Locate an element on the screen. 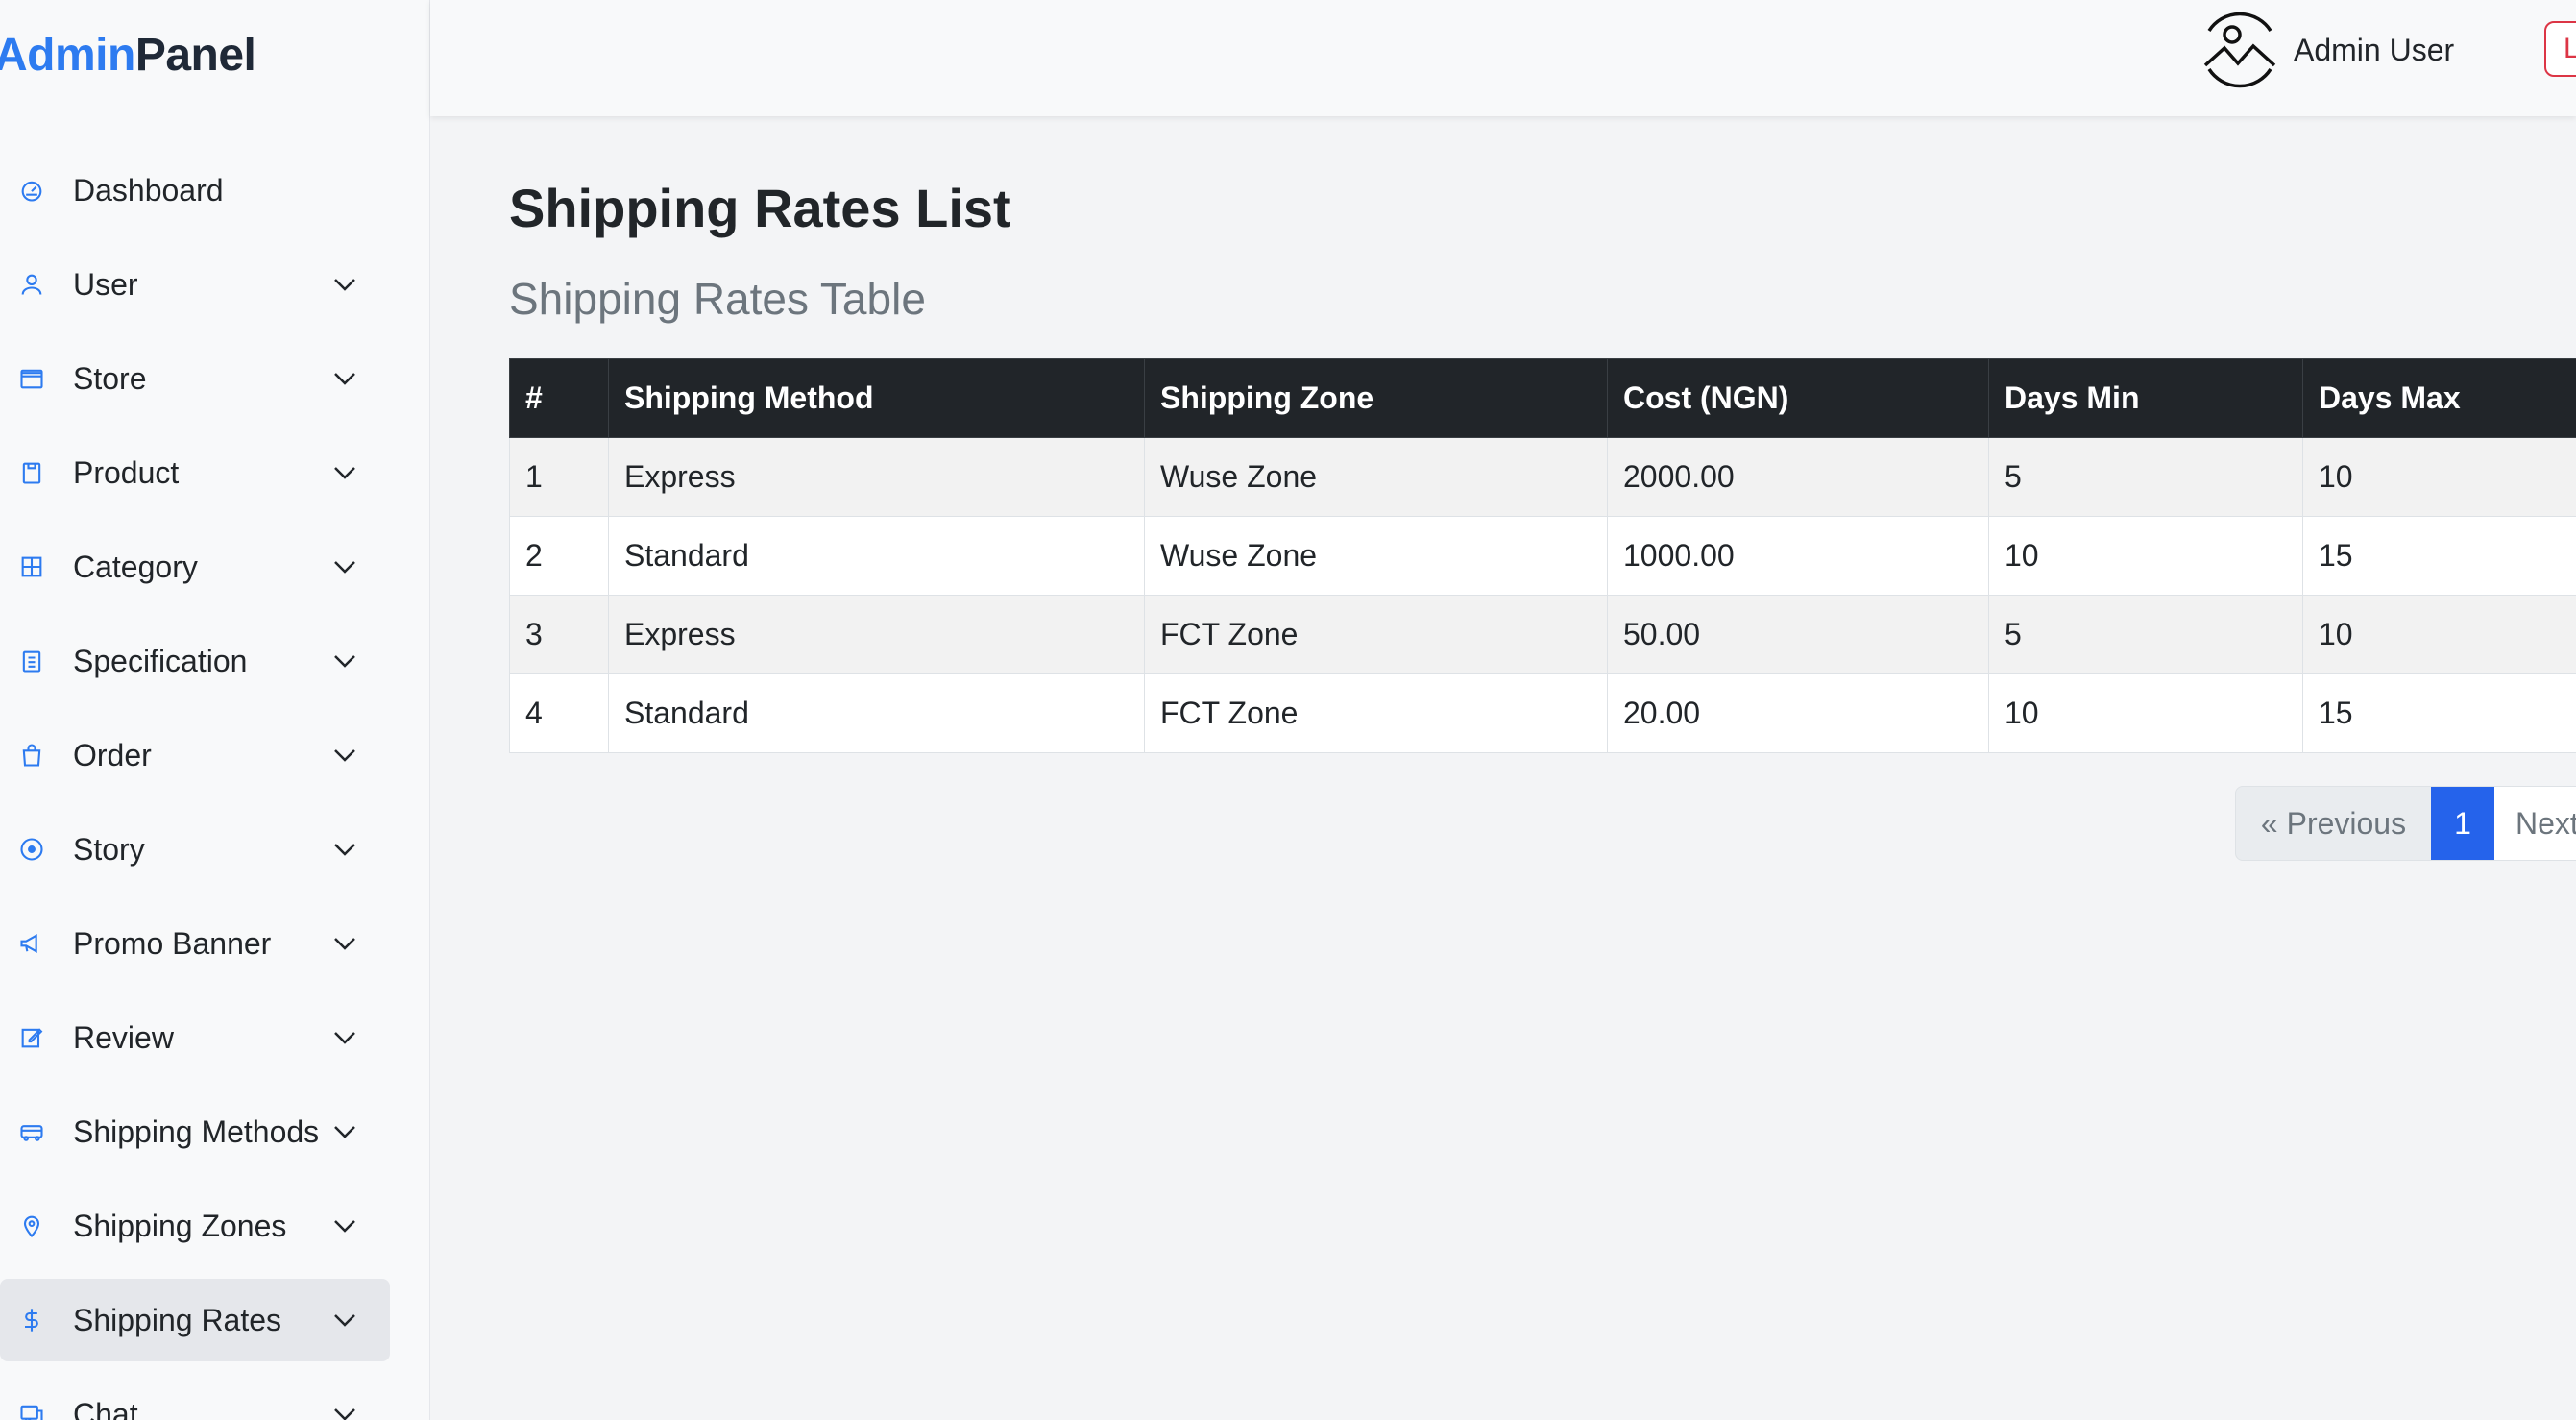  cell-cost: 2000.00 is located at coordinates (1798, 477).